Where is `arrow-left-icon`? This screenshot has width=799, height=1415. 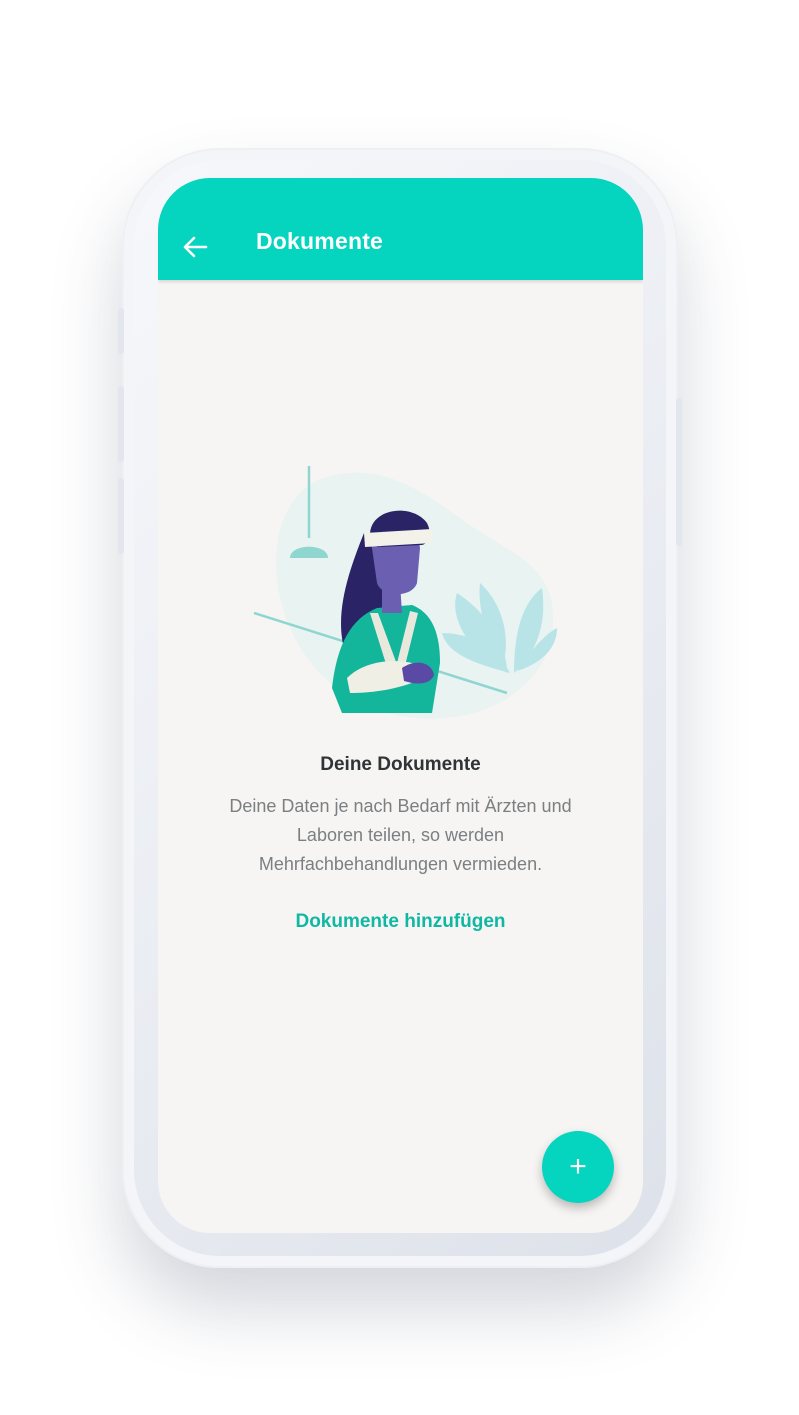
arrow-left-icon is located at coordinates (195, 247).